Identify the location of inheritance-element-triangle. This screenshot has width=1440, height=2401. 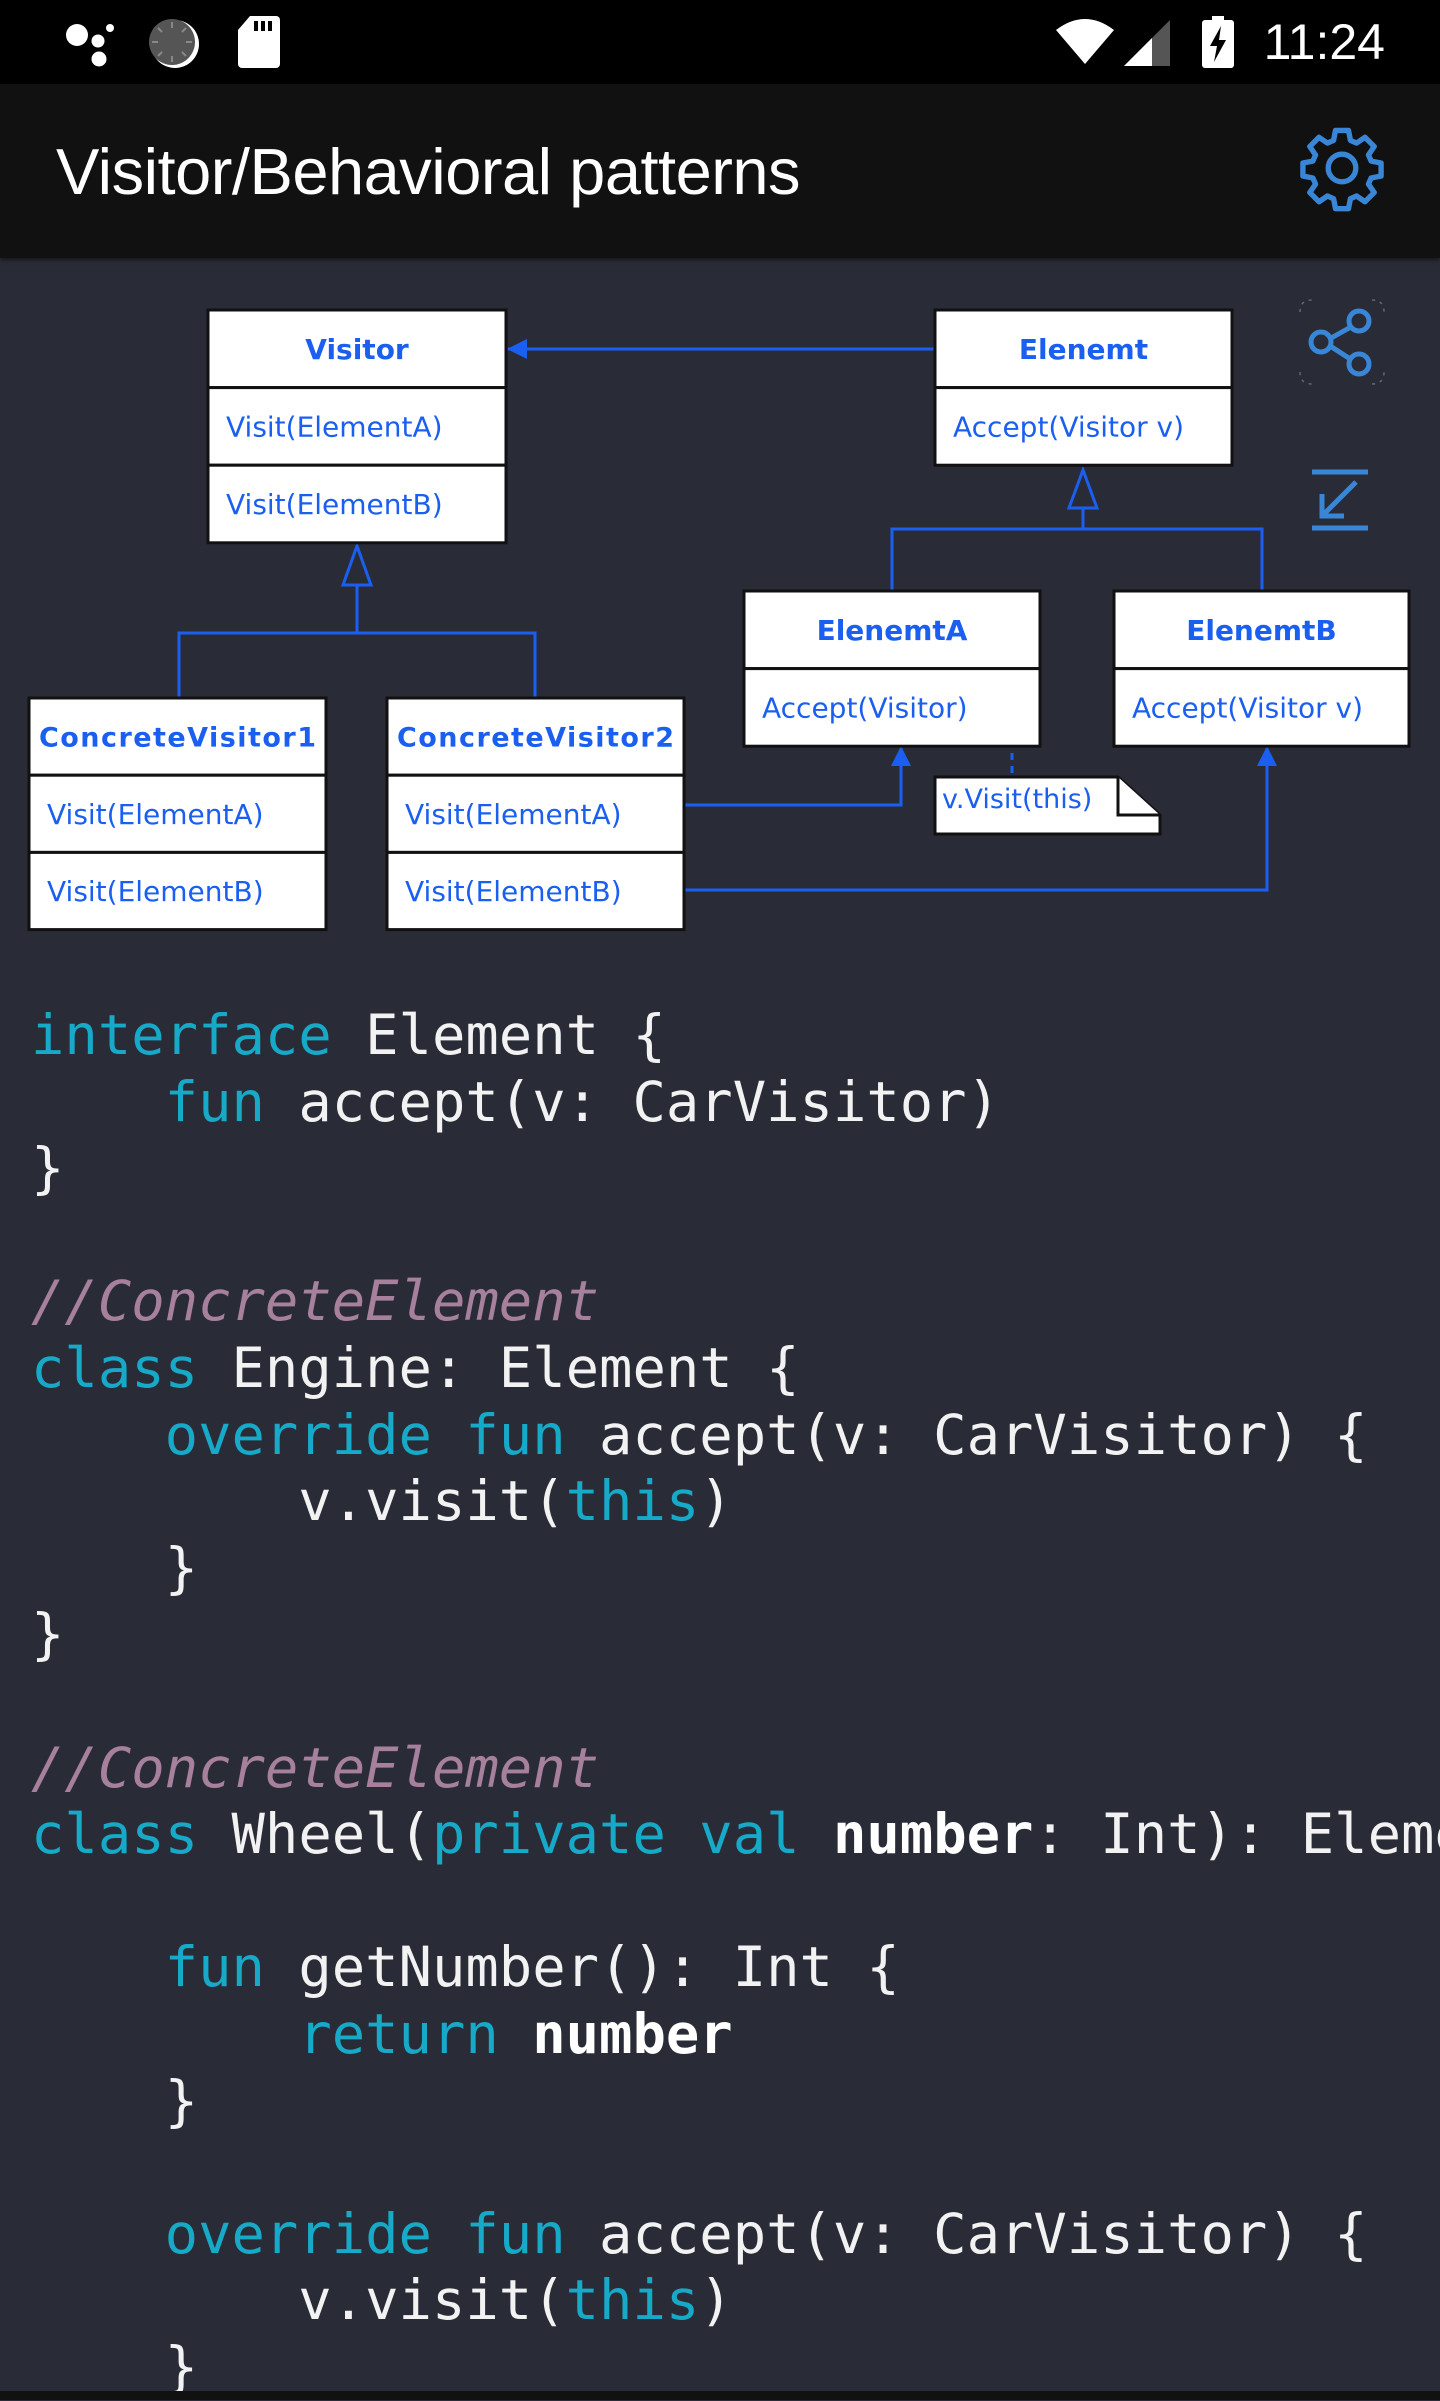
(1083, 487).